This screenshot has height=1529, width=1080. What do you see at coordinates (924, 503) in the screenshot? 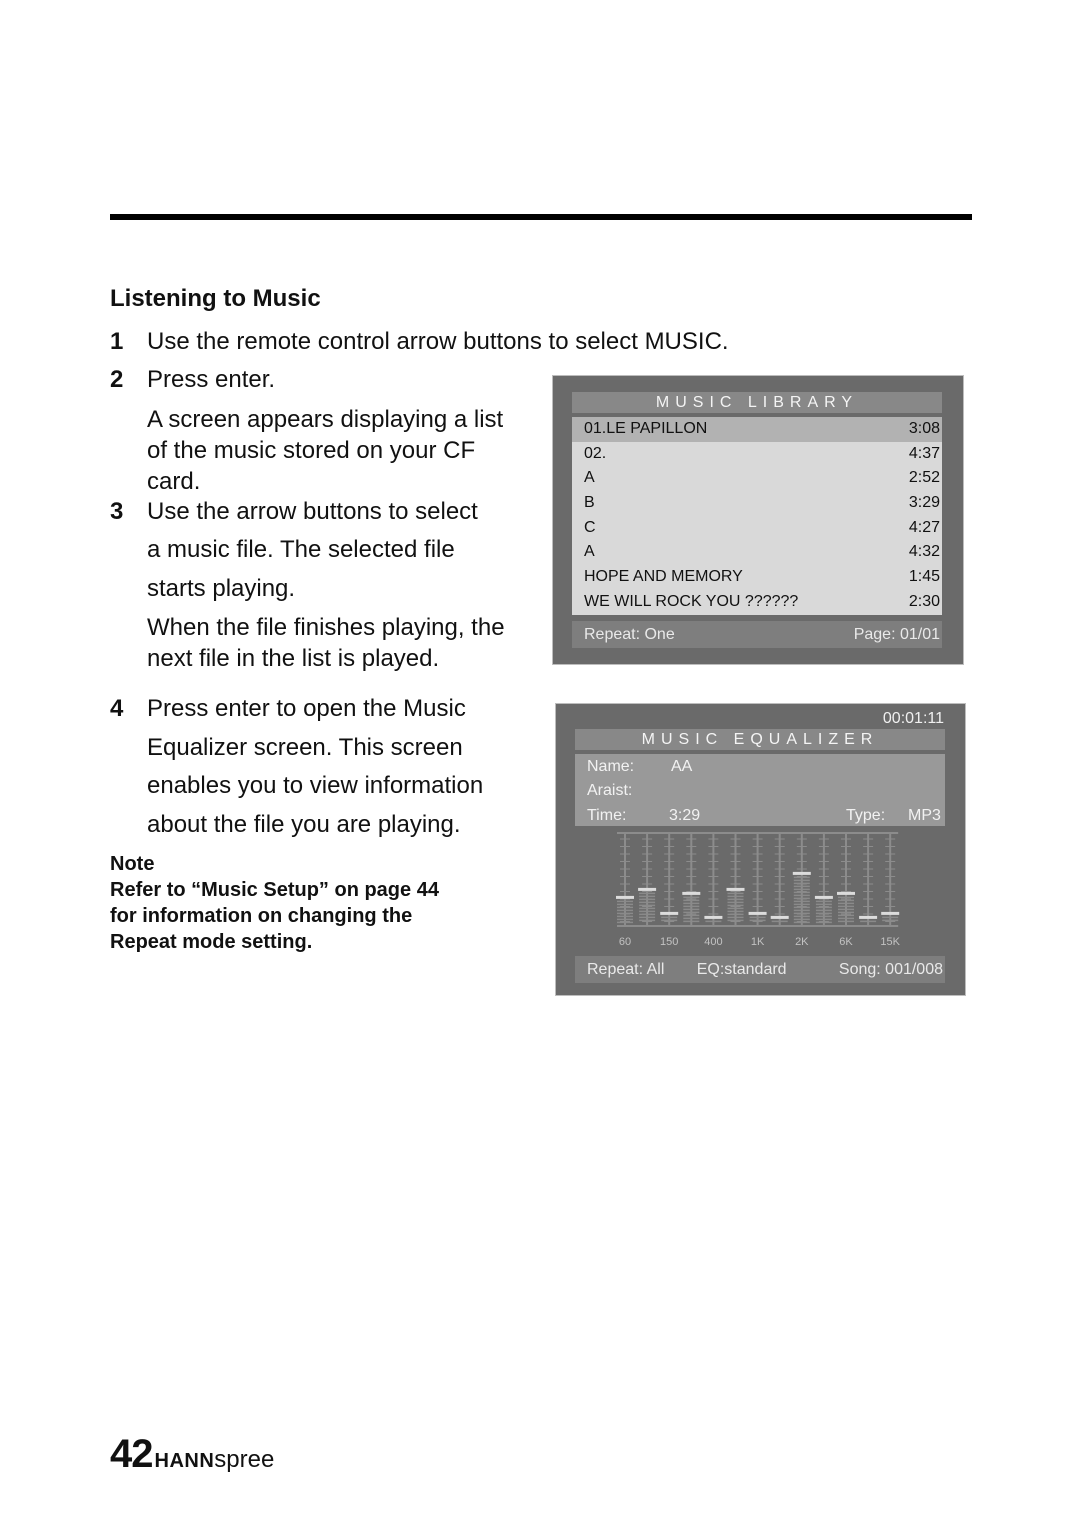
I see `track-duration: 3:29` at bounding box center [924, 503].